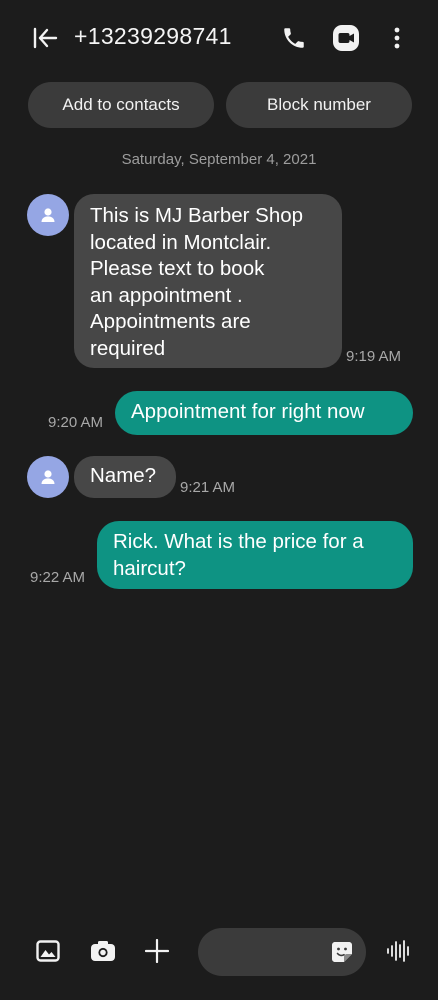 The height and width of the screenshot is (1000, 438). I want to click on block-number-button: Block number, so click(319, 105).